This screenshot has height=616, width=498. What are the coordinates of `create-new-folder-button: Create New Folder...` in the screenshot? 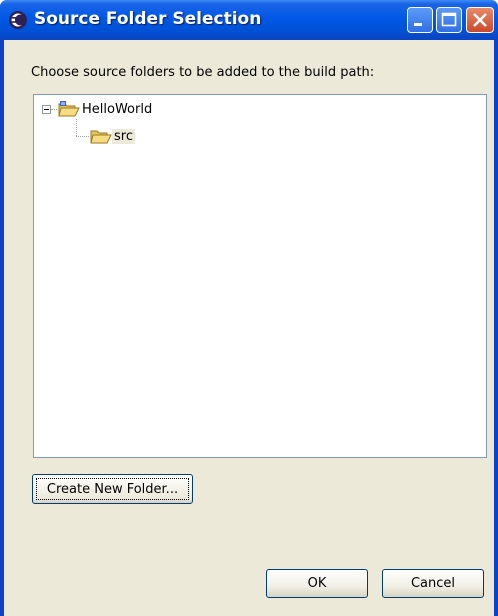 It's located at (112, 489).